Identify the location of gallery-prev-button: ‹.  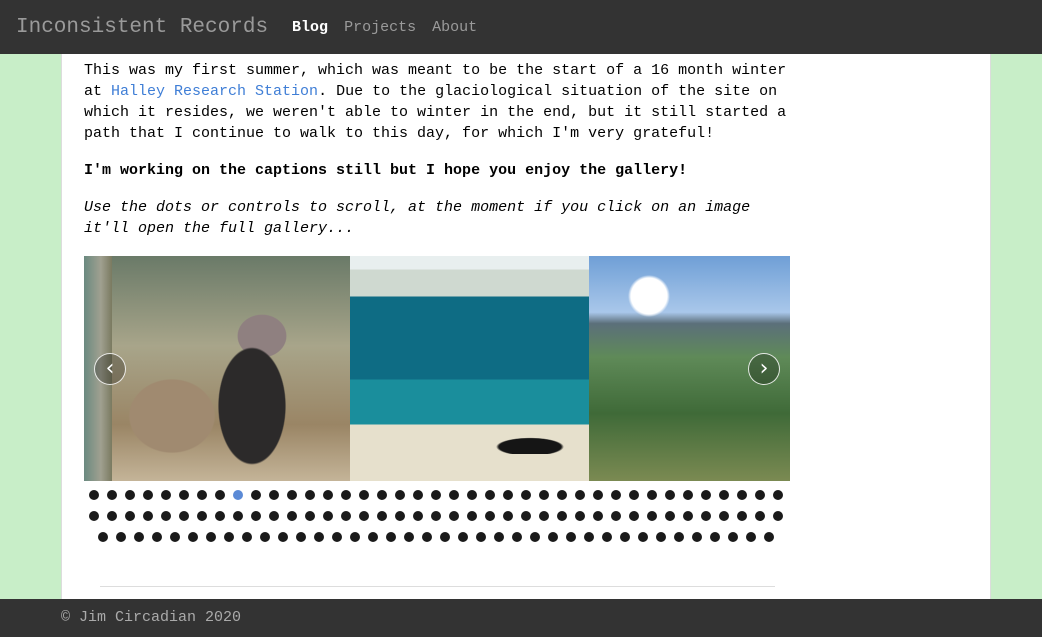
(110, 369).